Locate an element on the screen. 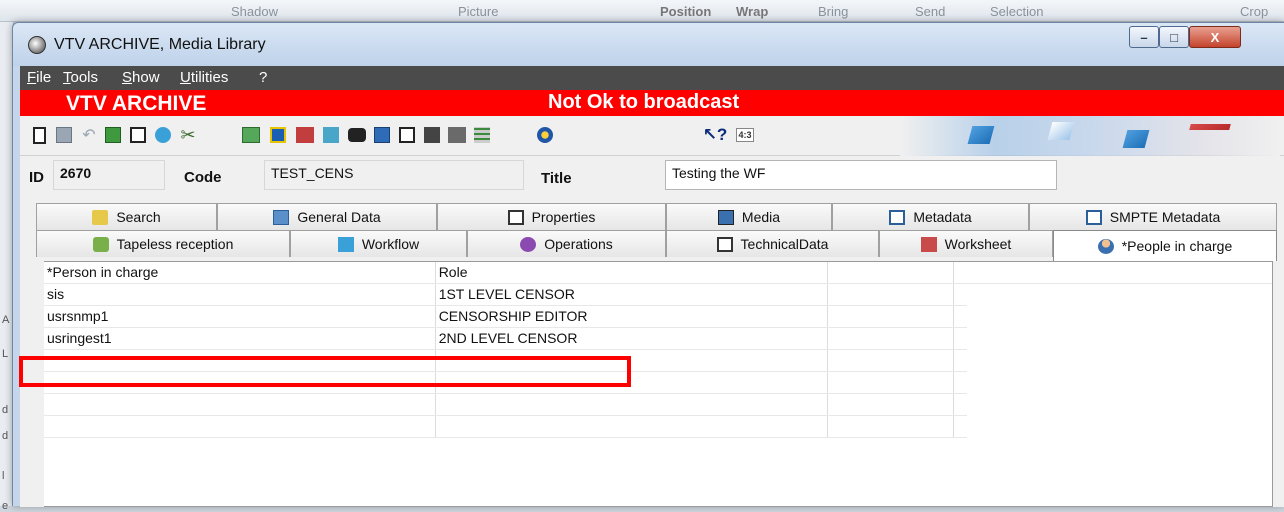  tab-label: Metadata is located at coordinates (942, 217).